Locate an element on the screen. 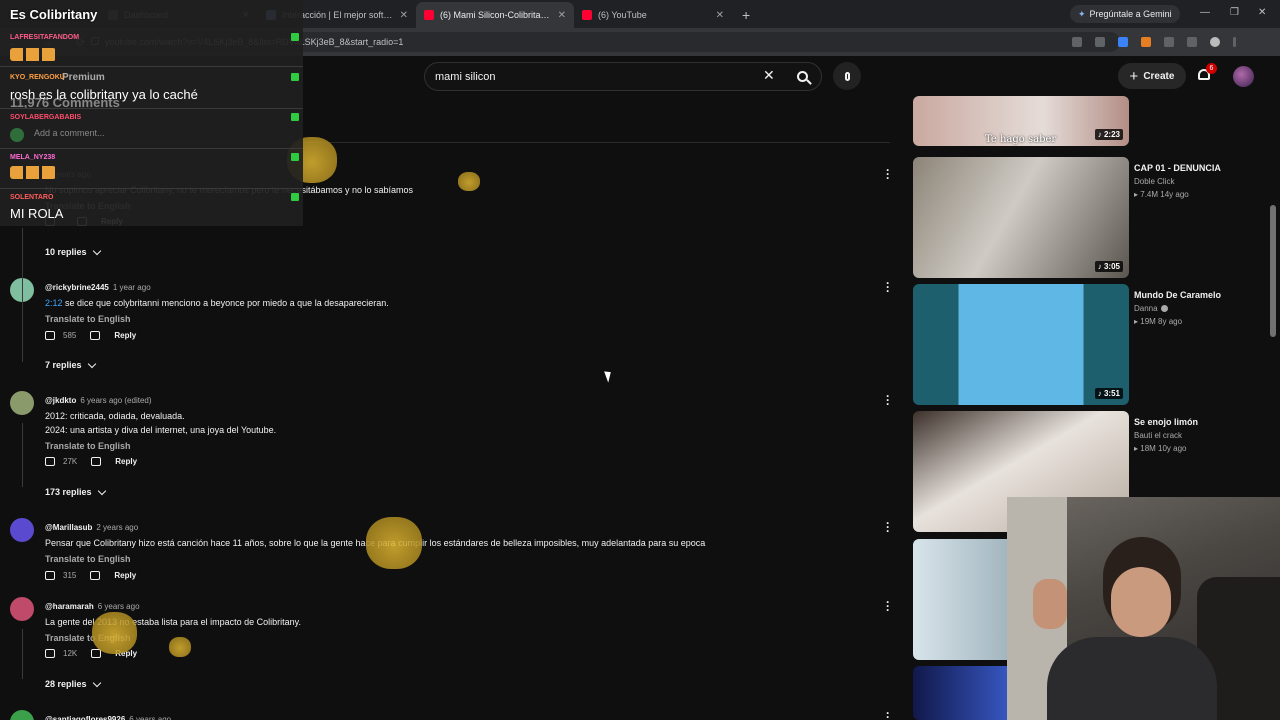 Image resolution: width=1280 pixels, height=720 pixels. install-icon is located at coordinates (1077, 42).